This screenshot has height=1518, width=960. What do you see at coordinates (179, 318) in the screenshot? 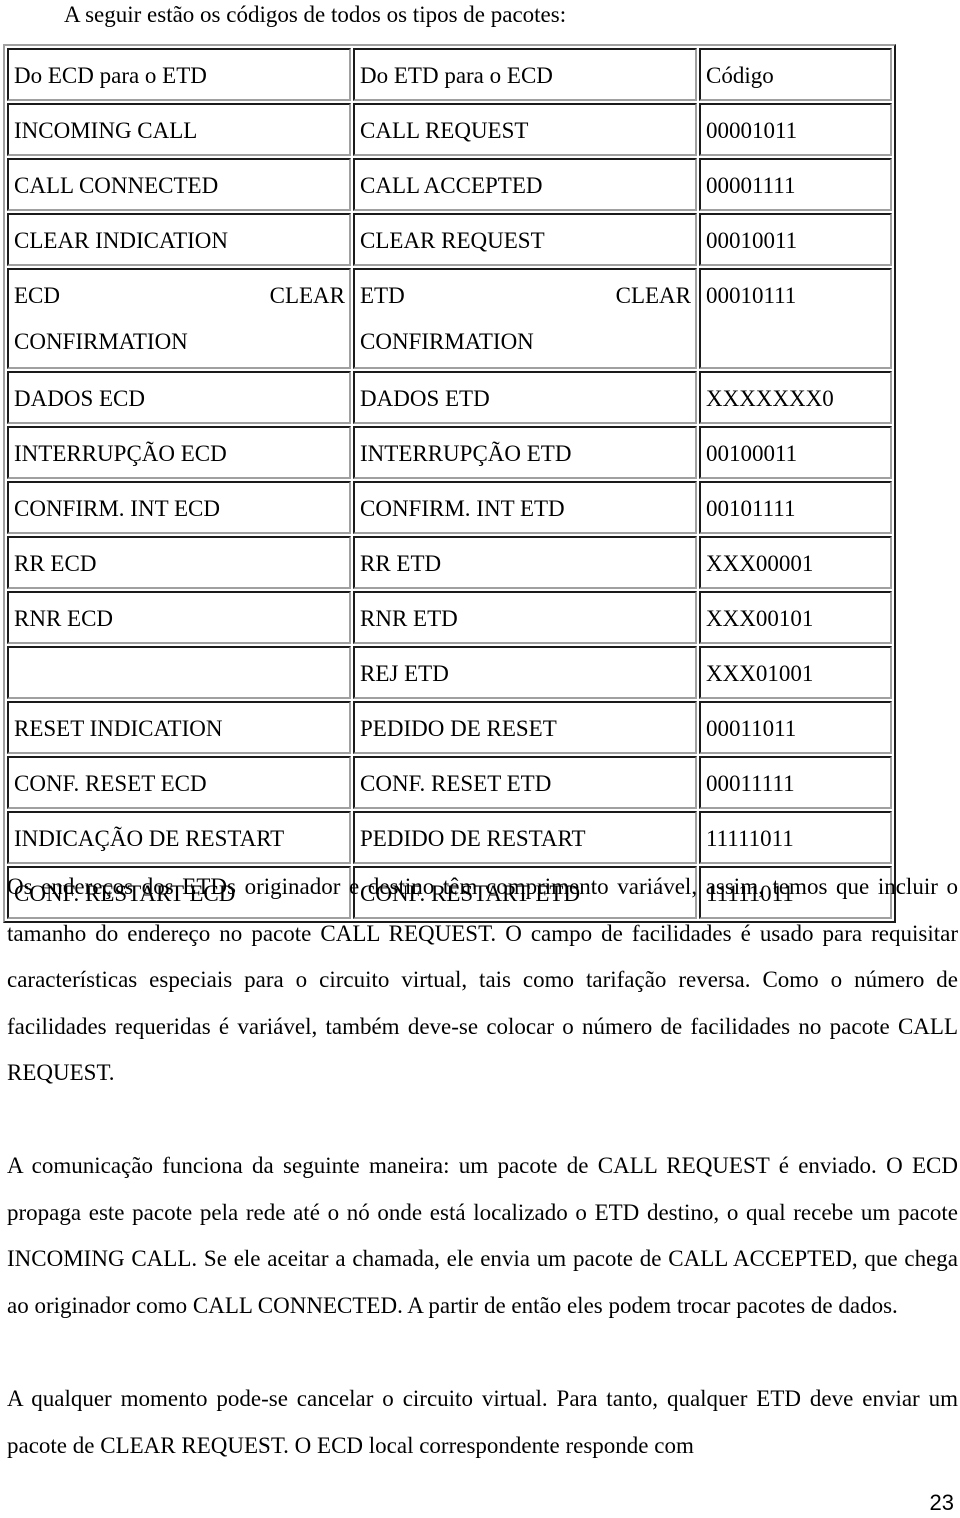
I see `cell-ecd-to-etd: ECD CLEAR CONFIRMATION` at bounding box center [179, 318].